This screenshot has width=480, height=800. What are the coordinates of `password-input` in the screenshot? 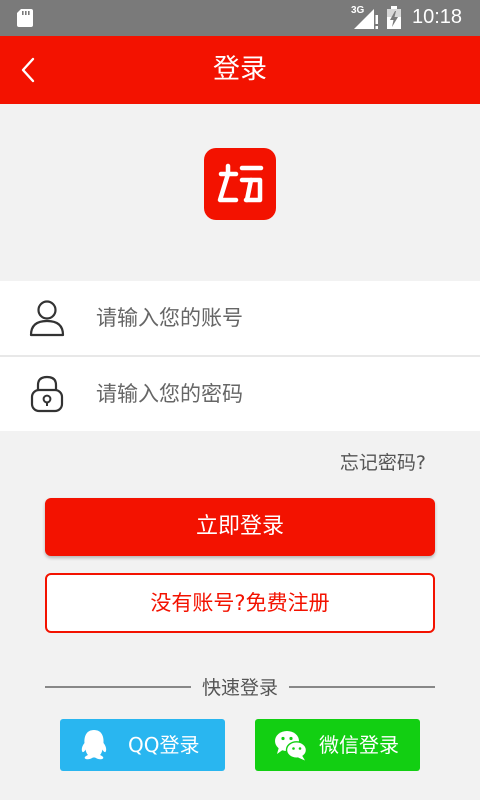 It's located at (276, 394).